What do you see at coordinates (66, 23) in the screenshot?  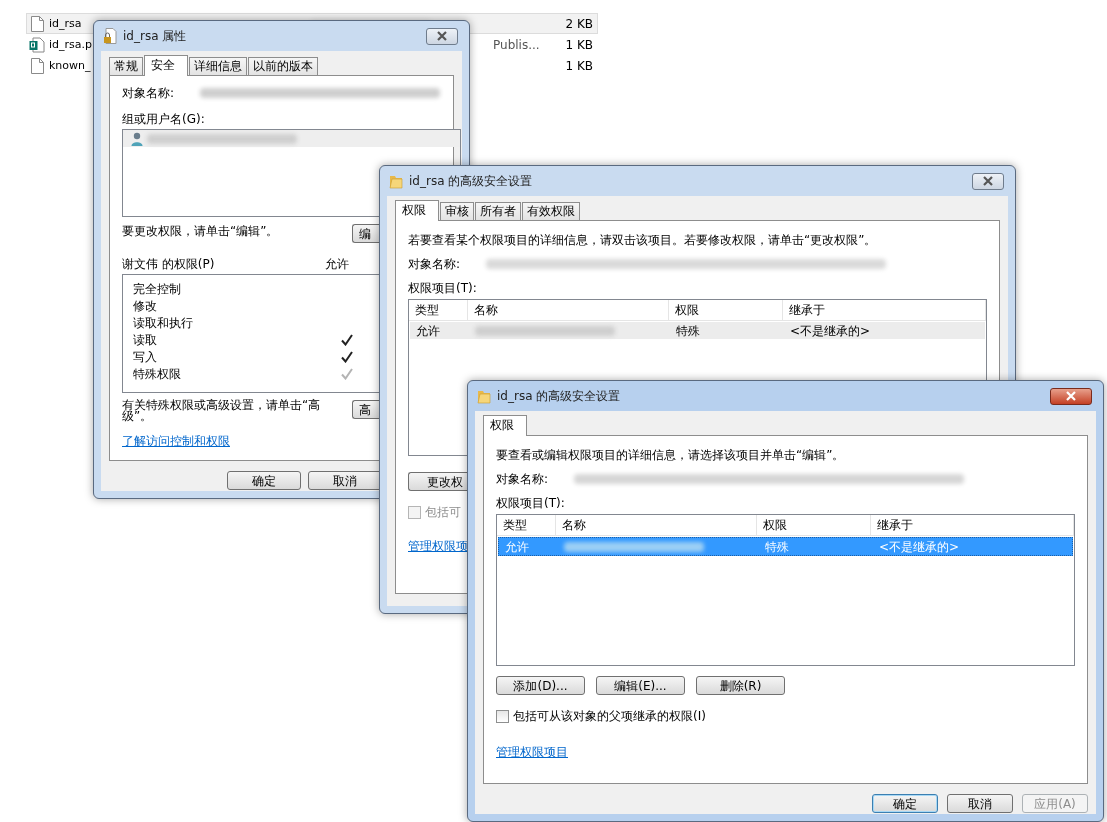 I see `file-name: id_rsa` at bounding box center [66, 23].